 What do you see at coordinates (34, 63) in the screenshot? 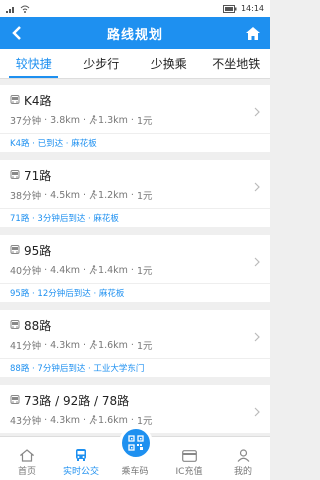
I see `tab-fastest: 较快捷` at bounding box center [34, 63].